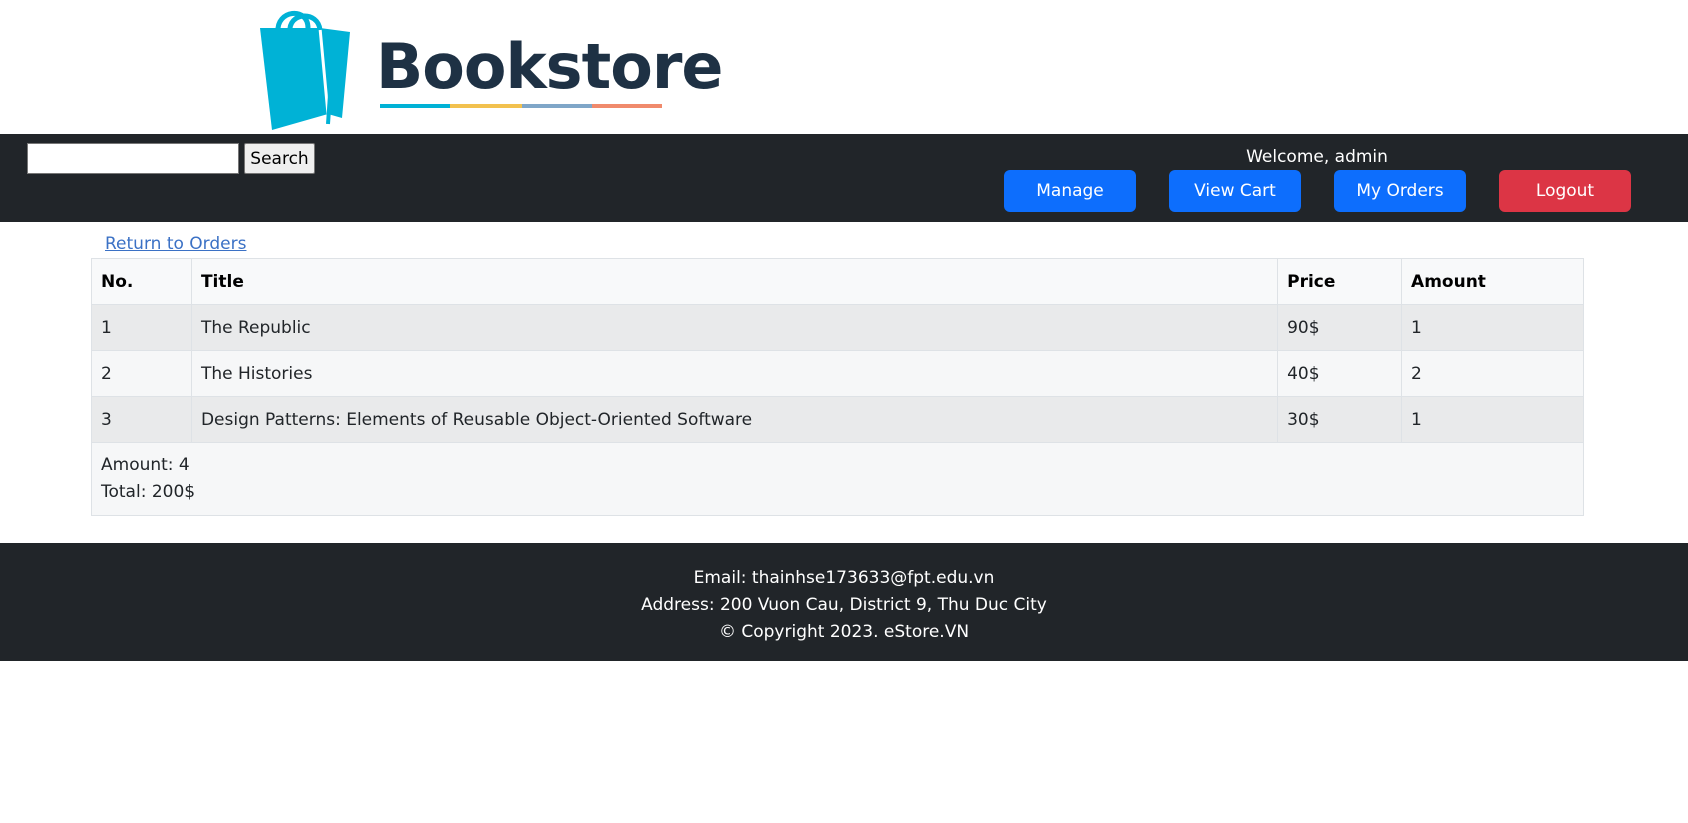 The image size is (1688, 823). I want to click on order-summary-row: Amount: 4 Total: 200$, so click(837, 479).